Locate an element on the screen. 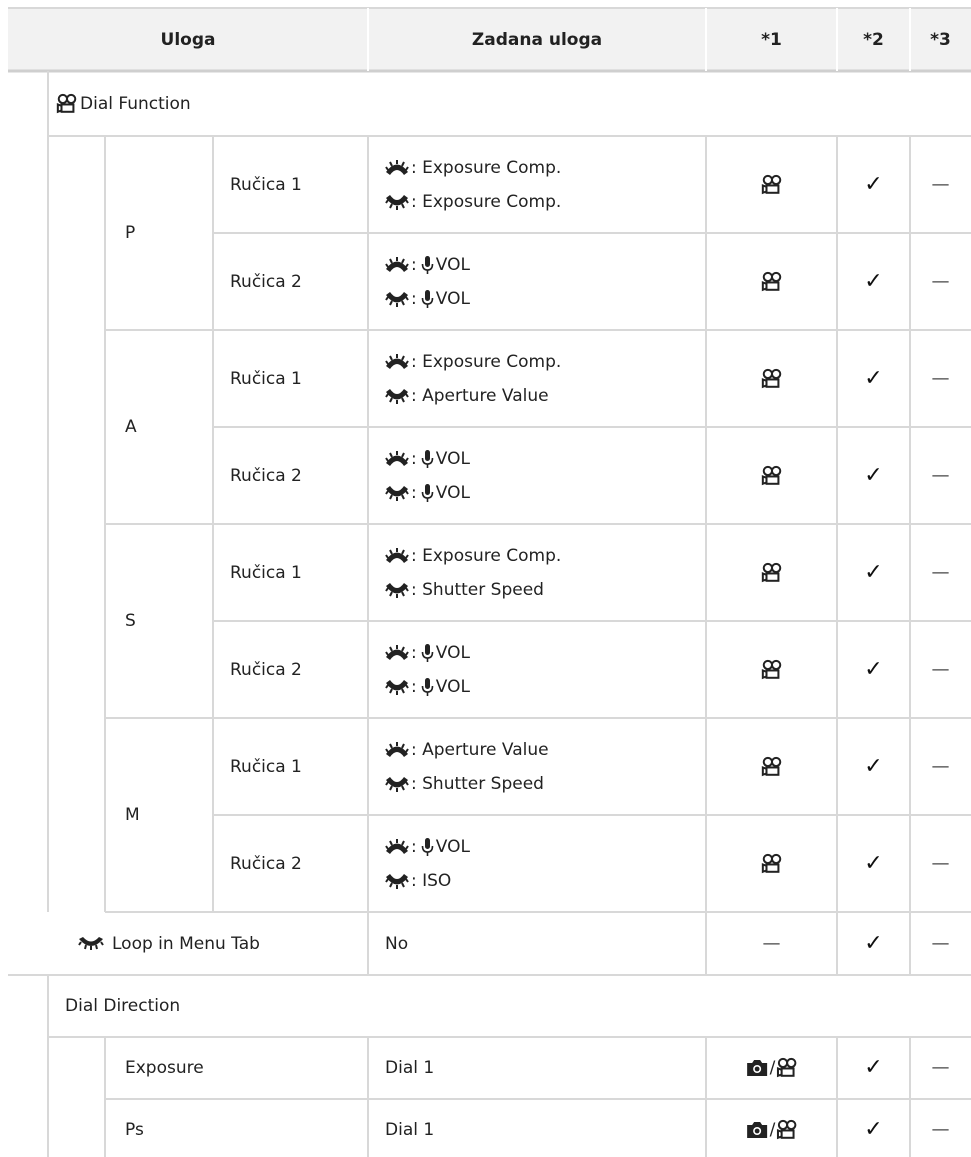 This screenshot has width=971, height=1157. header-role: Uloga is located at coordinates (188, 39).